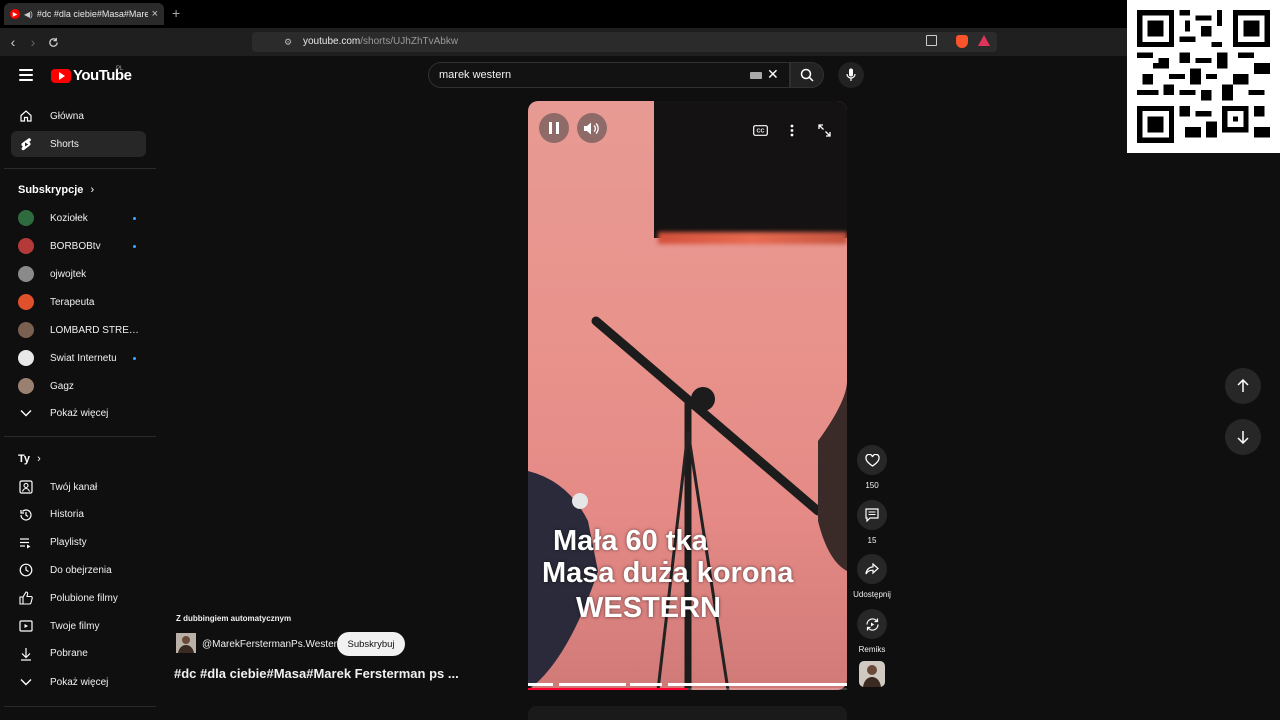 This screenshot has height=720, width=1280. I want to click on sidebar-item-label: Polubione filmy, so click(84, 598).